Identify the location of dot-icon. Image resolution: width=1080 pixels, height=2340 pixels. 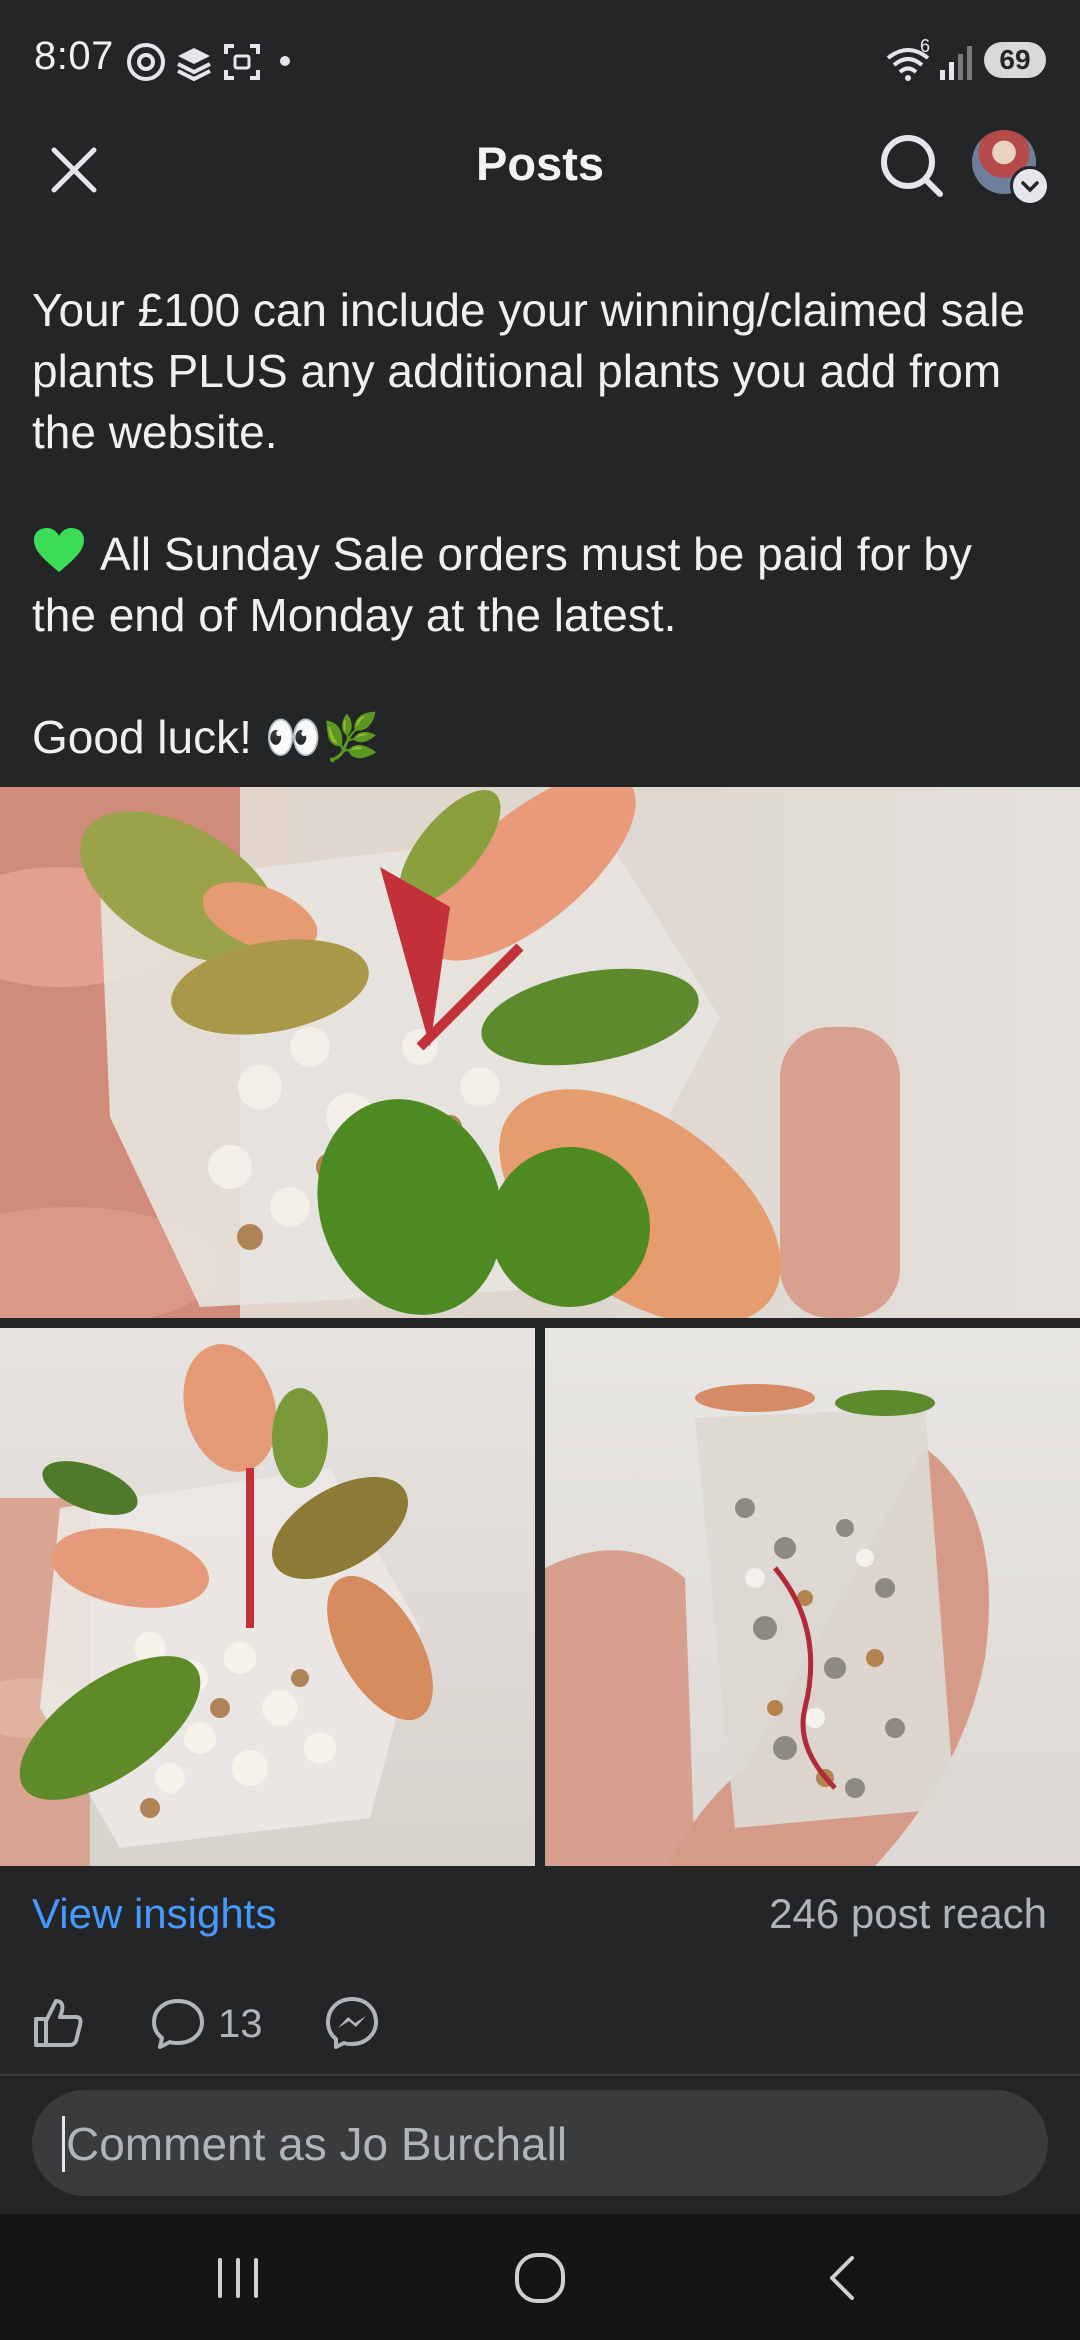
(285, 61).